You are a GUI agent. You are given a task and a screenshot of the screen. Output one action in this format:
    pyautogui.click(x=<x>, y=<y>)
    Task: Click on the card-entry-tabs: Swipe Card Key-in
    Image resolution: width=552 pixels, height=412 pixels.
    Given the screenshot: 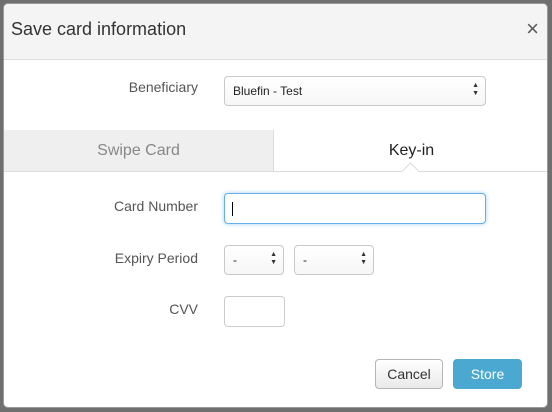 What is the action you would take?
    pyautogui.click(x=275, y=151)
    